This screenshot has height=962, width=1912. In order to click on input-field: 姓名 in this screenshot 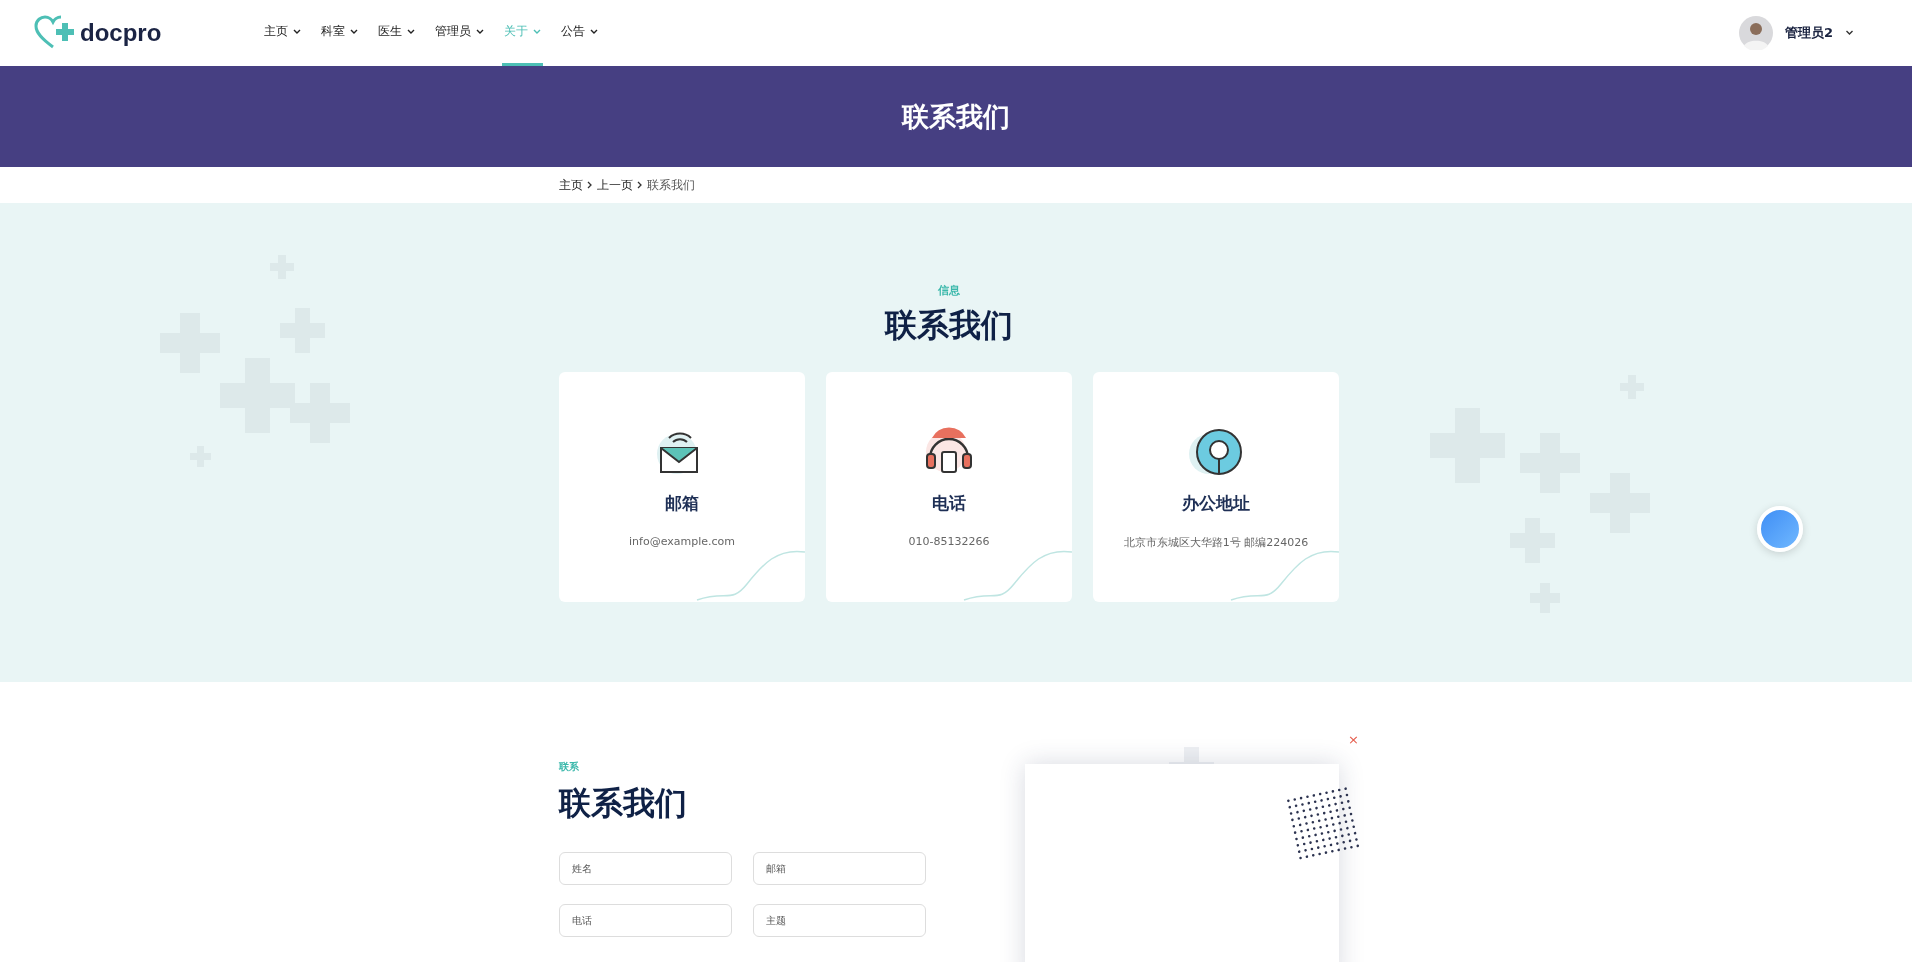, I will do `click(645, 868)`.